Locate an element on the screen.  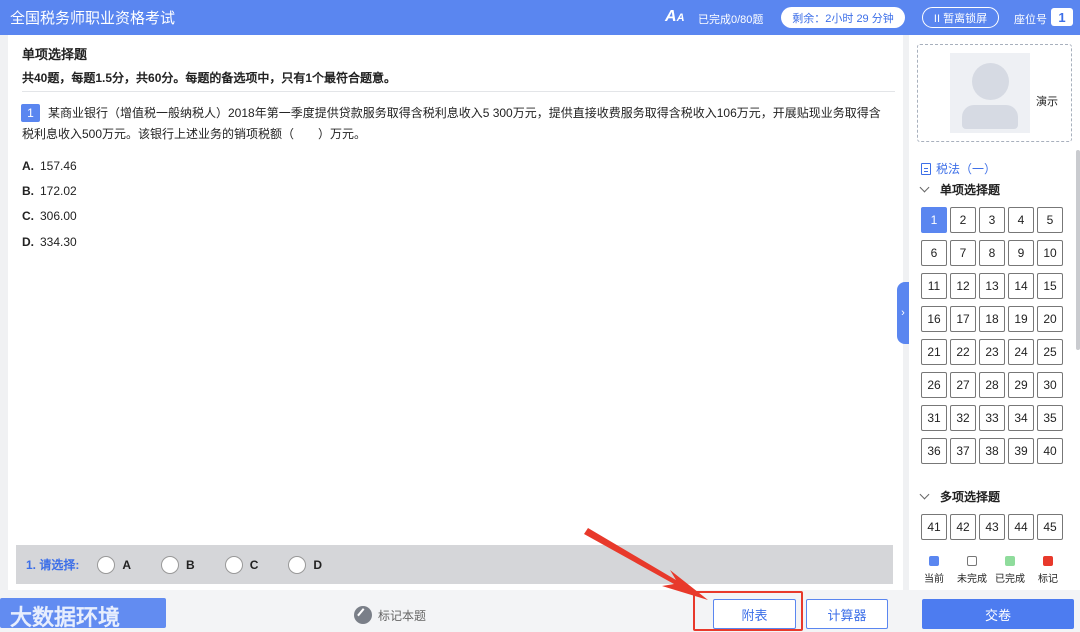
option-letter: C. is located at coordinates (28, 216).